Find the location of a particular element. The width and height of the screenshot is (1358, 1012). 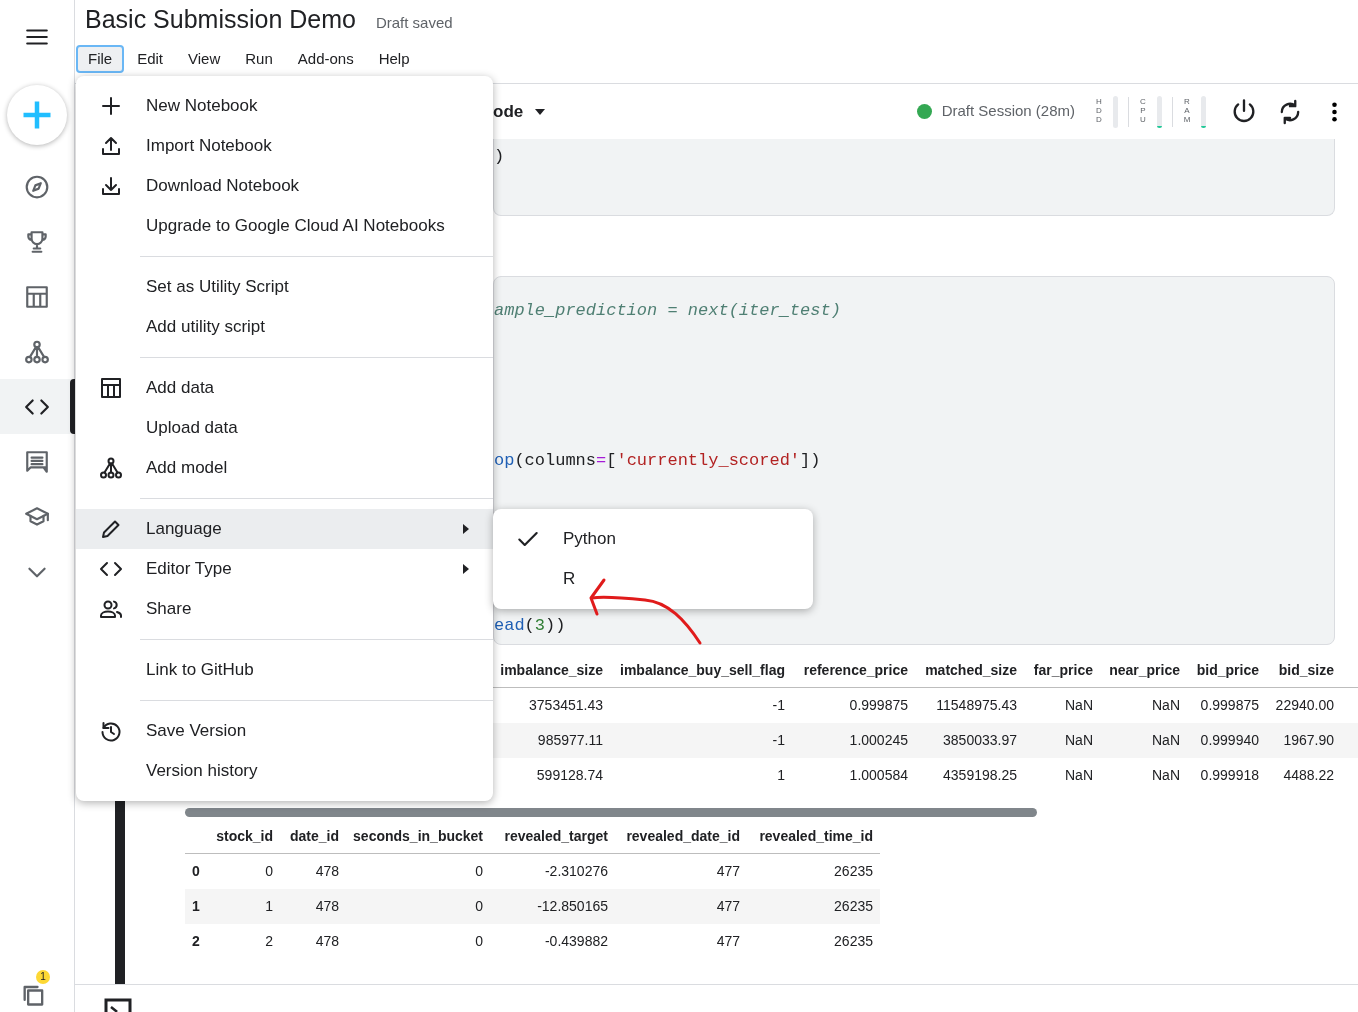

column-header: stock_id is located at coordinates (244, 836).